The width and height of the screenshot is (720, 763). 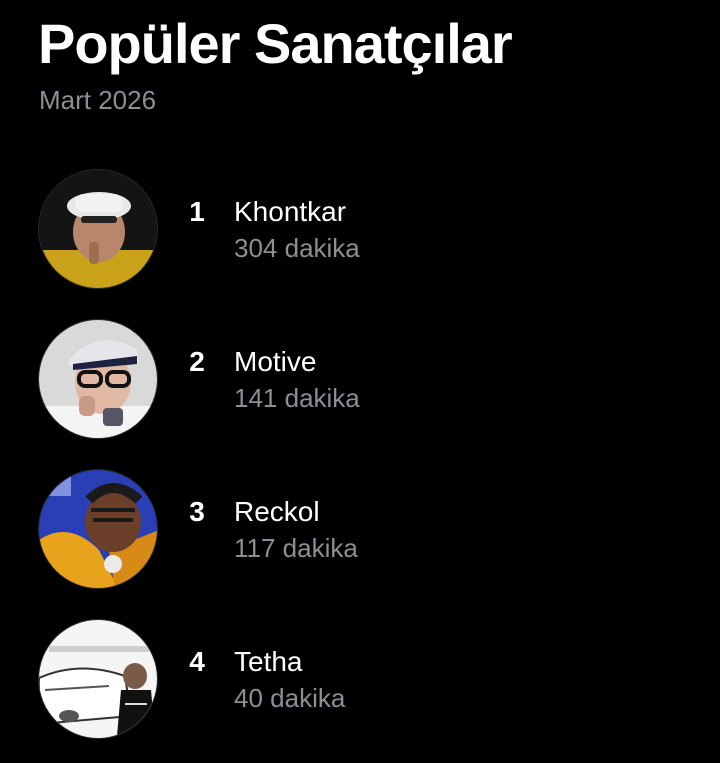 I want to click on artist-rank: 2, so click(x=197, y=361).